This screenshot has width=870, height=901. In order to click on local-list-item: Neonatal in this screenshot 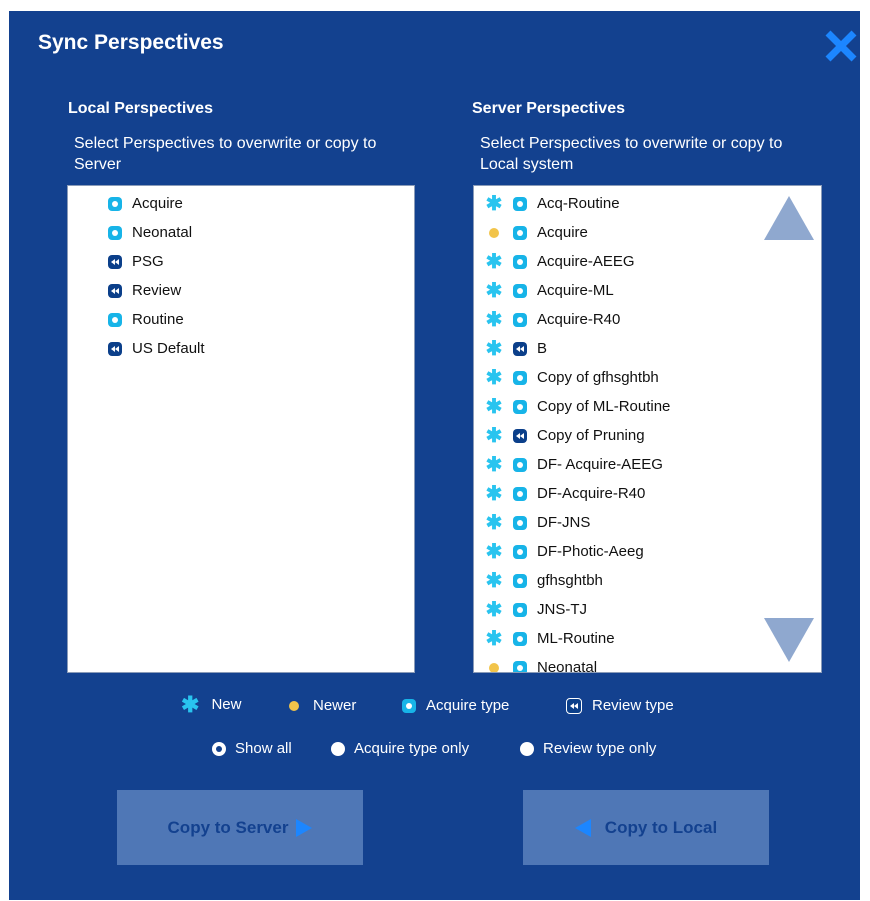, I will do `click(150, 232)`.